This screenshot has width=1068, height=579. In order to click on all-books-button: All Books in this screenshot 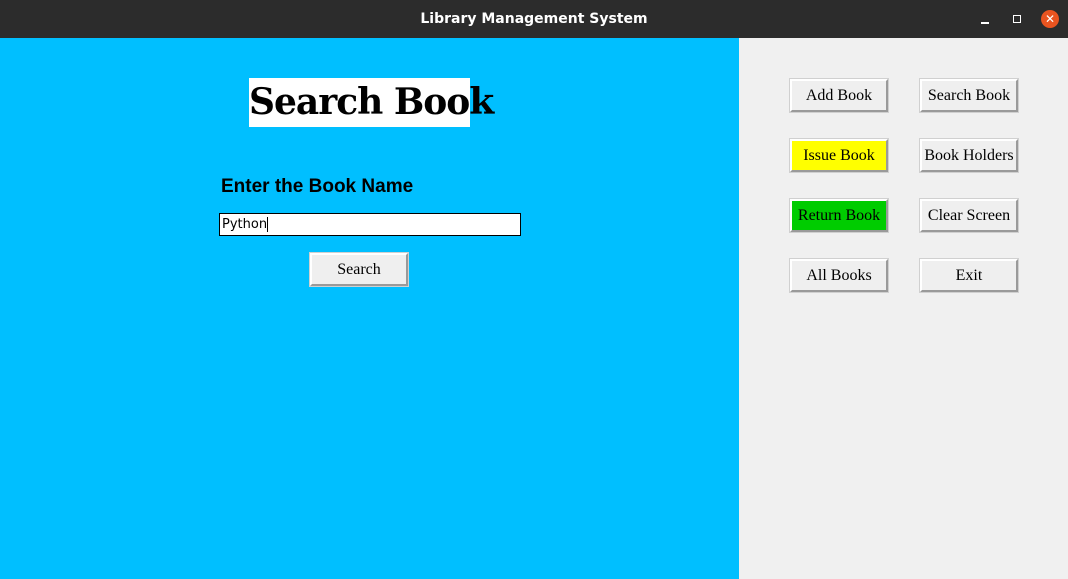, I will do `click(839, 275)`.